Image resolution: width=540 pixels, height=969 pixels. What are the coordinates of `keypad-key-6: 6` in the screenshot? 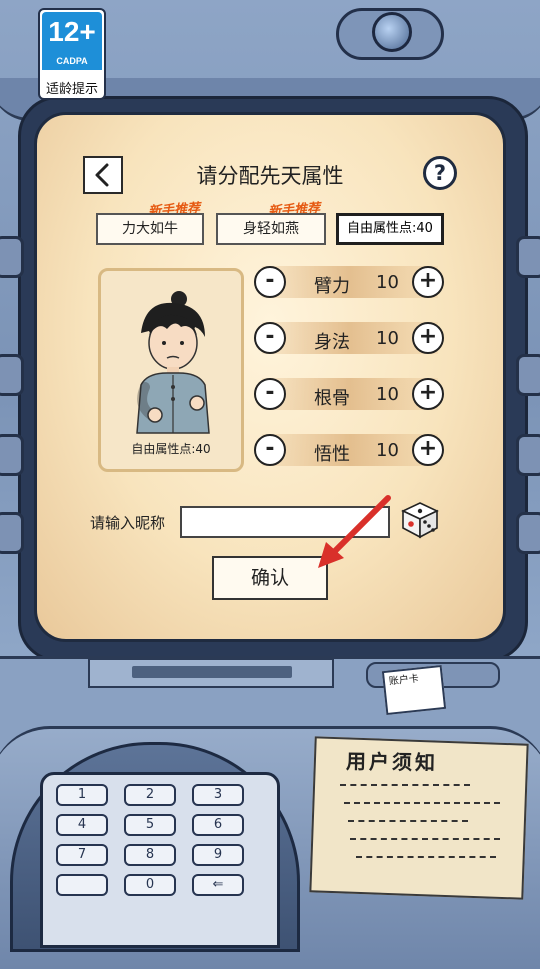 It's located at (218, 825).